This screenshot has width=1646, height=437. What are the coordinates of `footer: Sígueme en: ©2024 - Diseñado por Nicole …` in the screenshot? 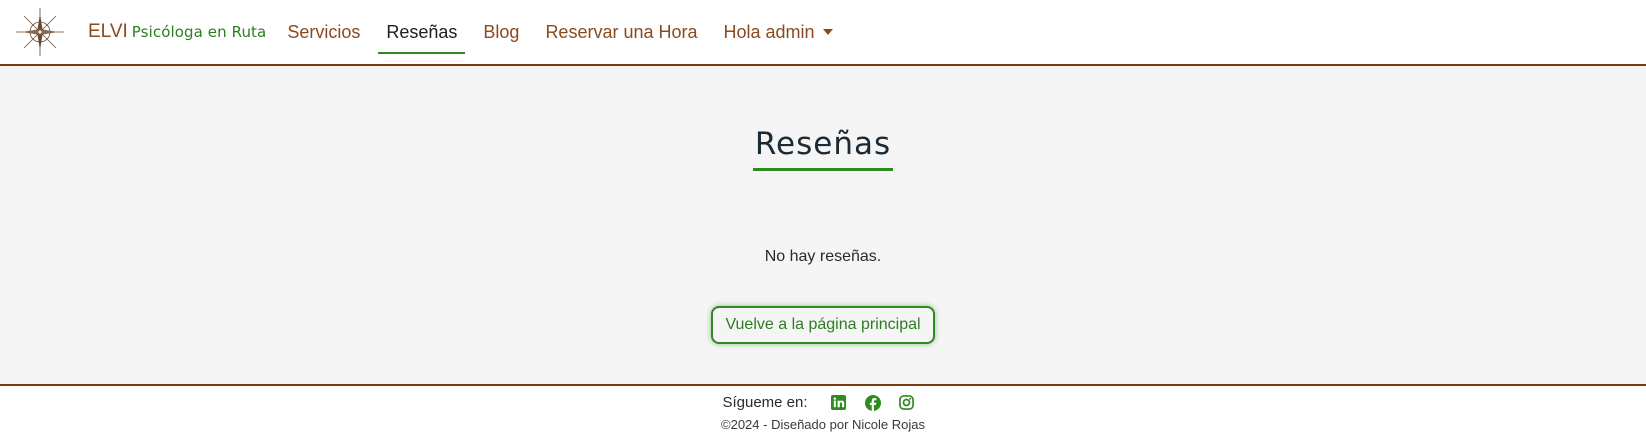 It's located at (823, 409).